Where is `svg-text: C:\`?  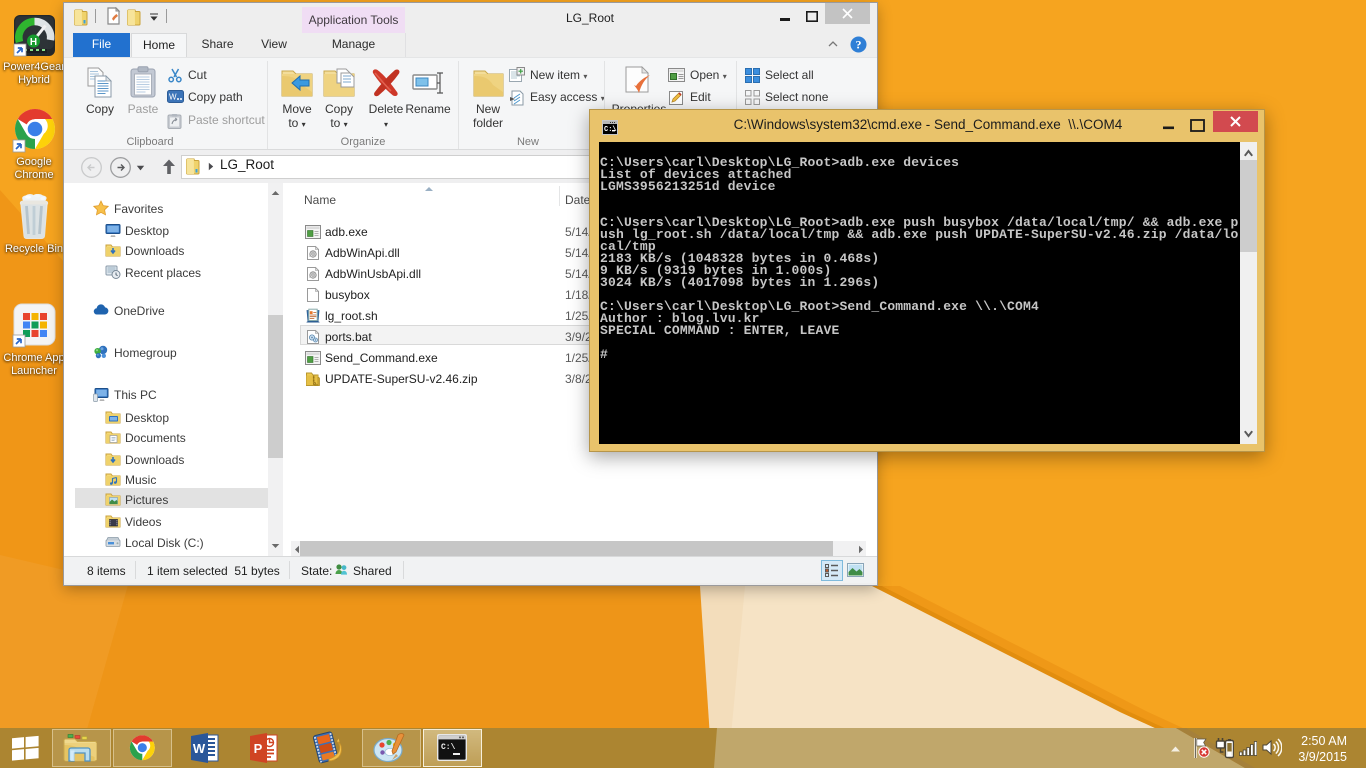 svg-text: C:\ is located at coordinates (448, 747).